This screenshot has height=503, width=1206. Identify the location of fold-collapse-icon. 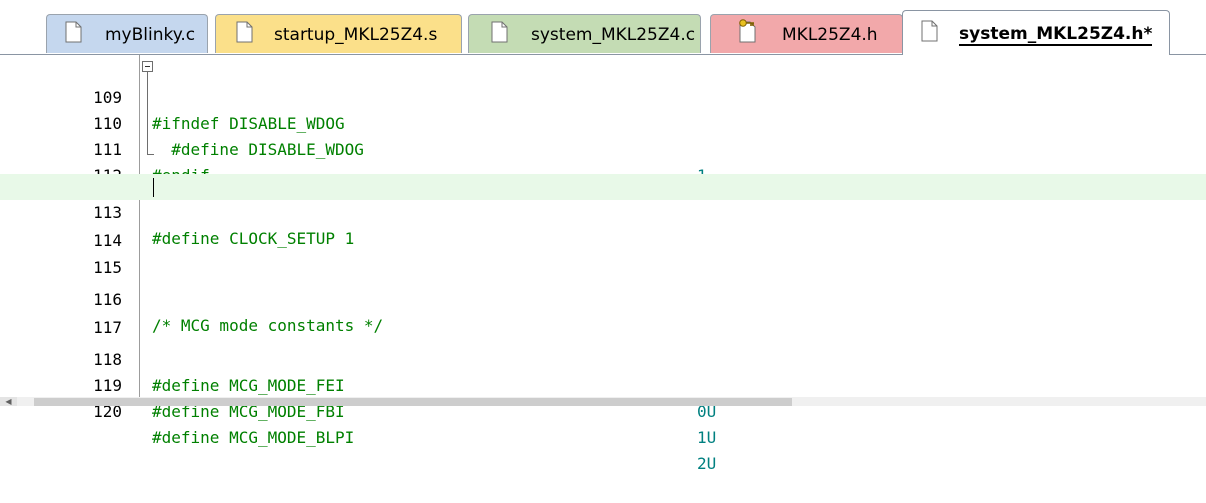
(147, 66).